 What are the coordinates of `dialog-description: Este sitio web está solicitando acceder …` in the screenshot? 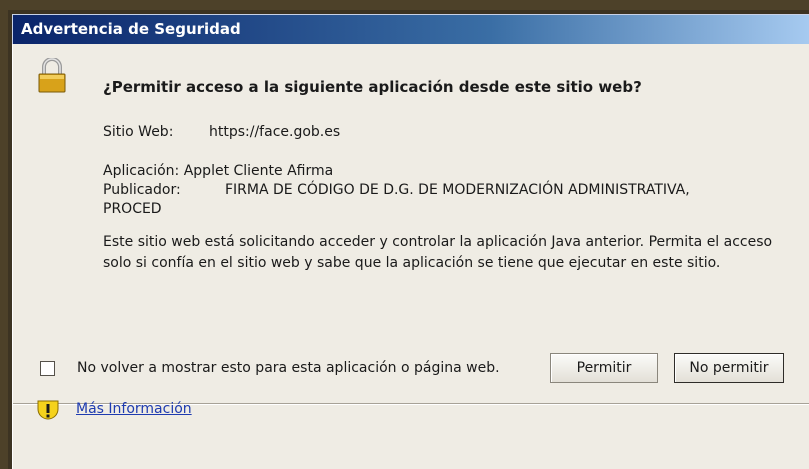 It's located at (438, 252).